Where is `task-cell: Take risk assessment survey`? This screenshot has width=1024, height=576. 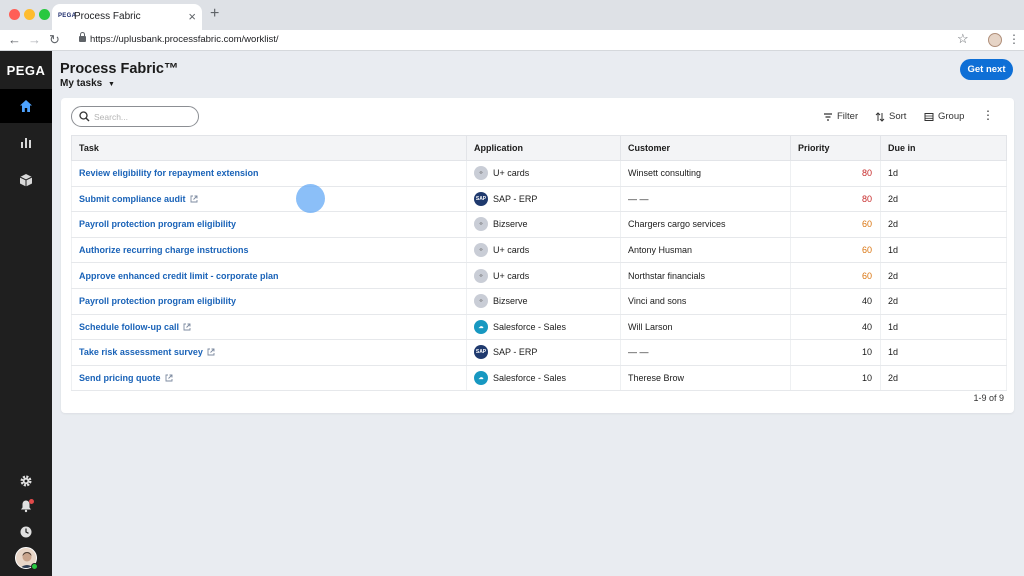 task-cell: Take risk assessment survey is located at coordinates (269, 352).